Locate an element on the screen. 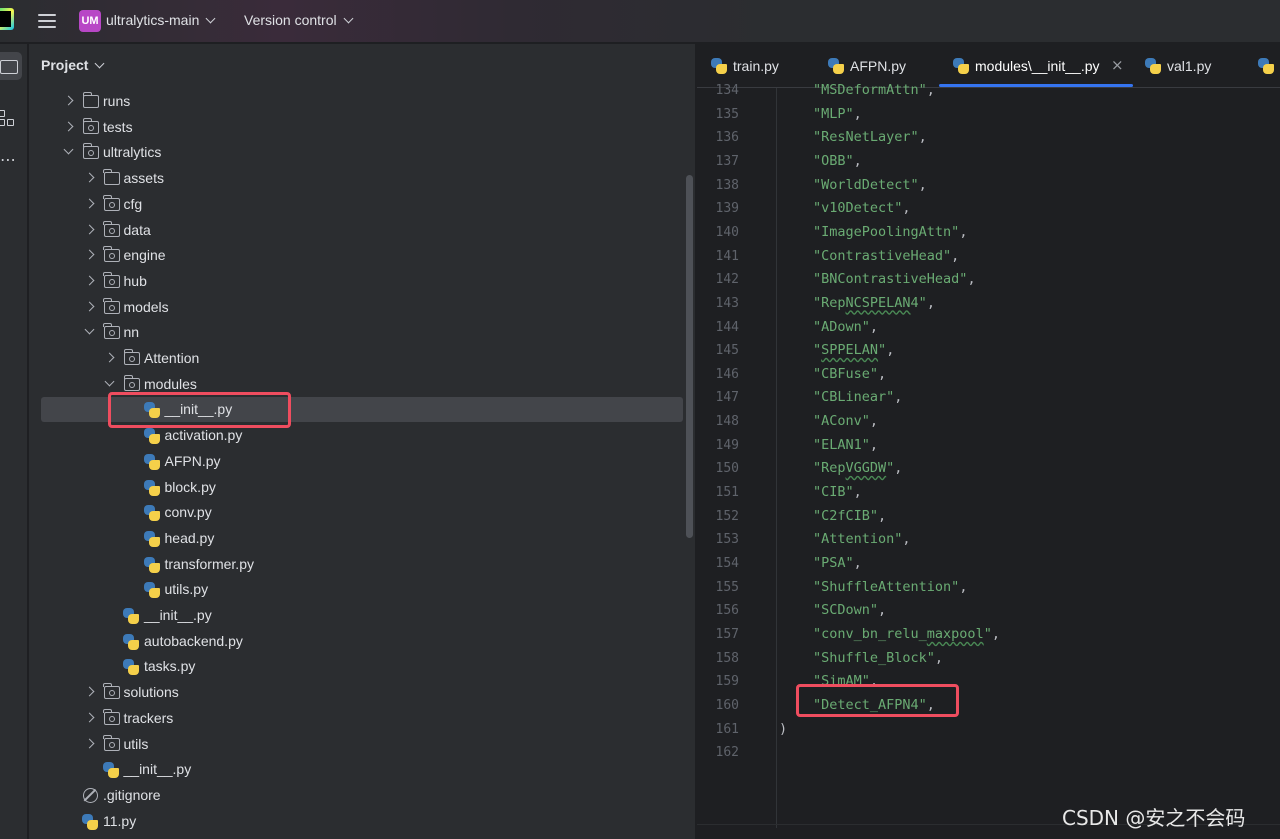  code-line: "BNContrastiveHead", is located at coordinates (894, 279).